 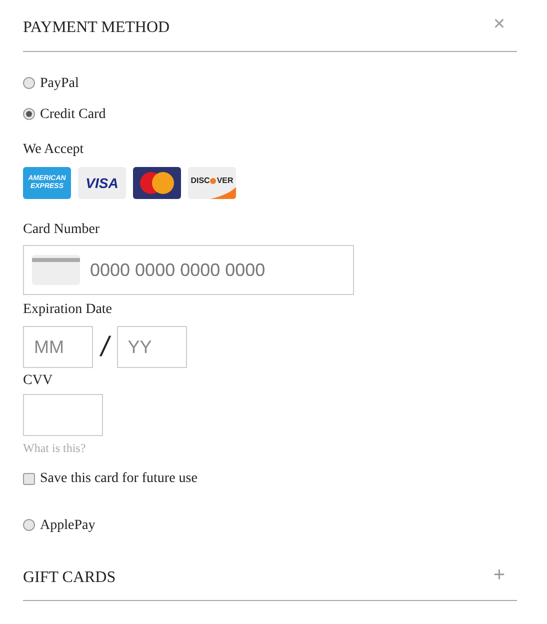 What do you see at coordinates (54, 150) in the screenshot?
I see `field-label: We Accept` at bounding box center [54, 150].